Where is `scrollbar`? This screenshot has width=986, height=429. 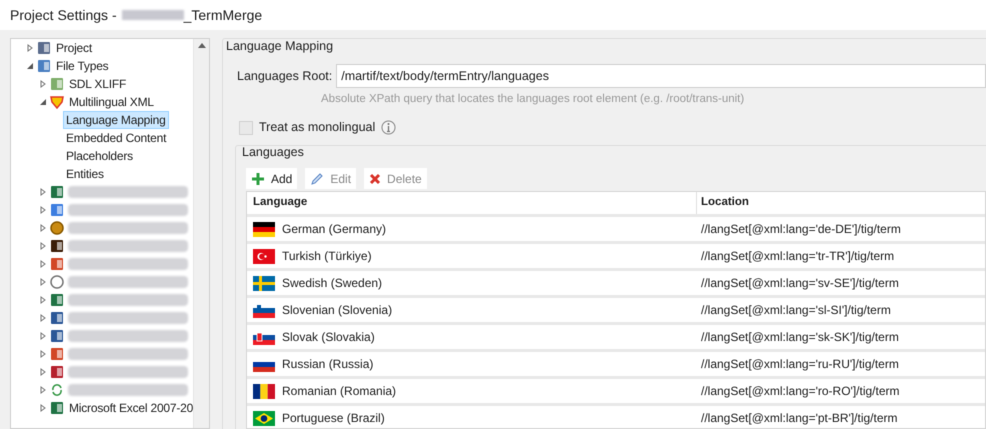
scrollbar is located at coordinates (201, 233).